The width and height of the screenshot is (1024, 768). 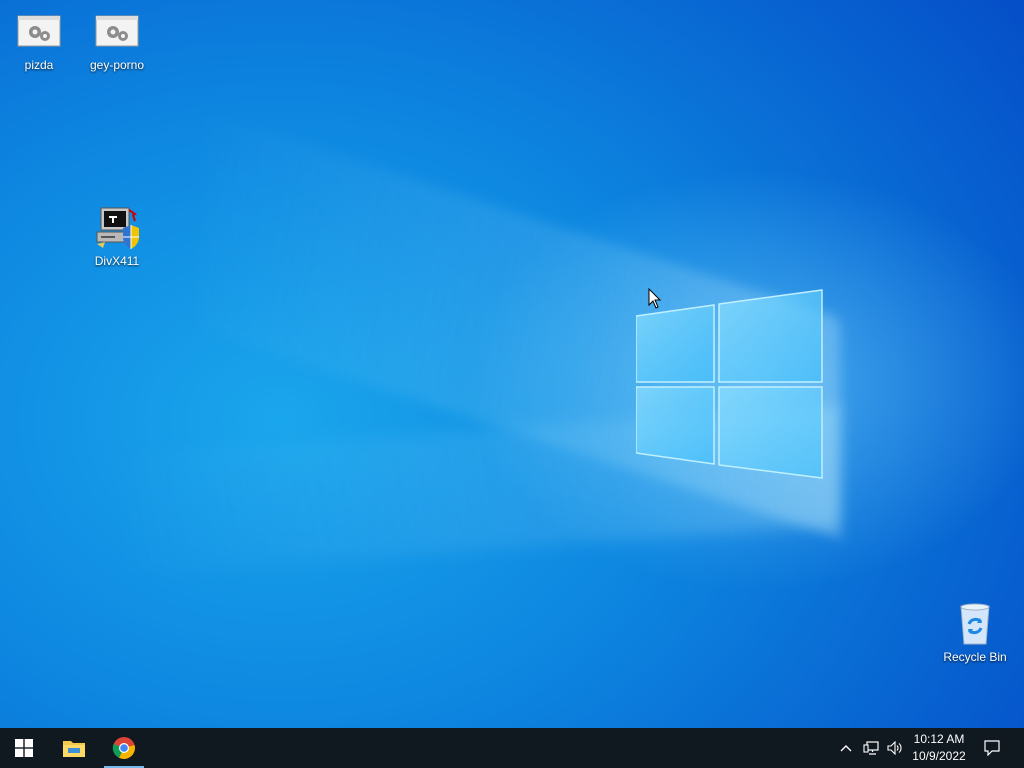 I want to click on volume-icon, so click(x=894, y=748).